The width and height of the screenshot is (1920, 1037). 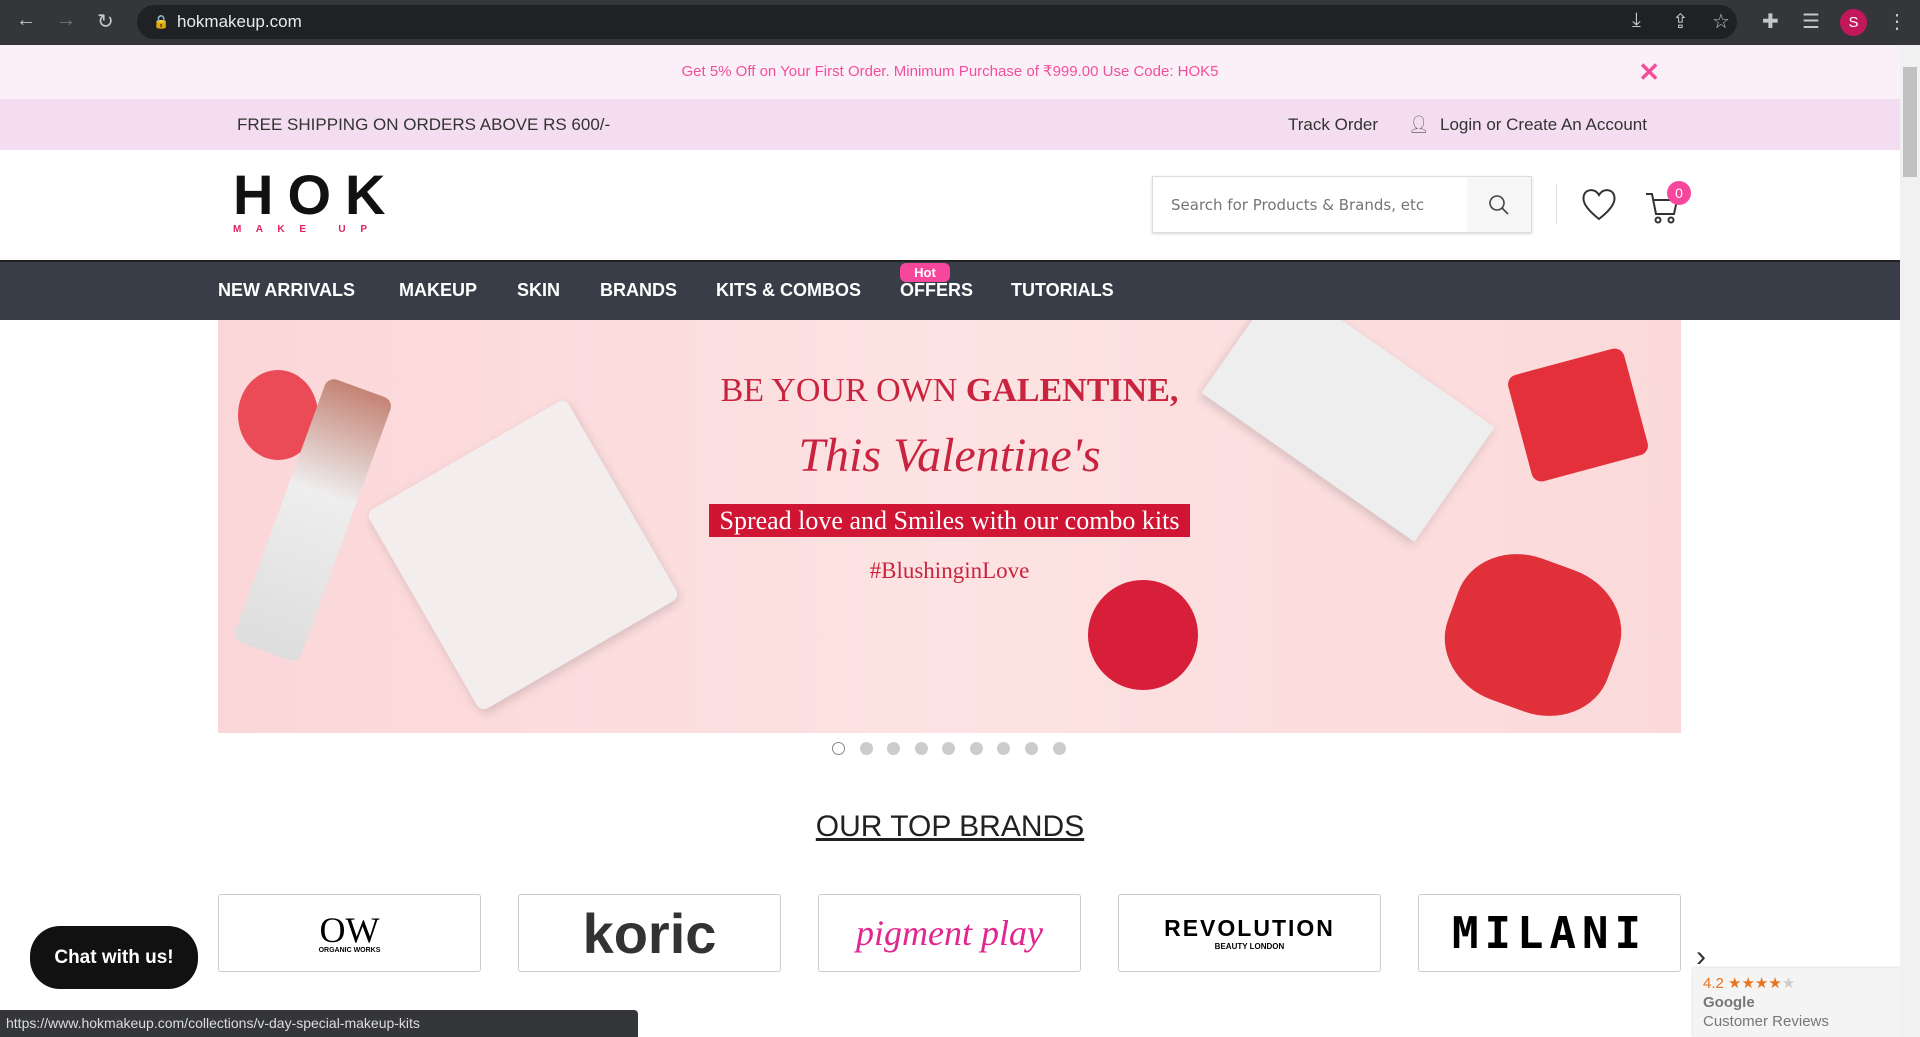 What do you see at coordinates (1766, 1021) in the screenshot?
I see `reviews-label: Customer Reviews` at bounding box center [1766, 1021].